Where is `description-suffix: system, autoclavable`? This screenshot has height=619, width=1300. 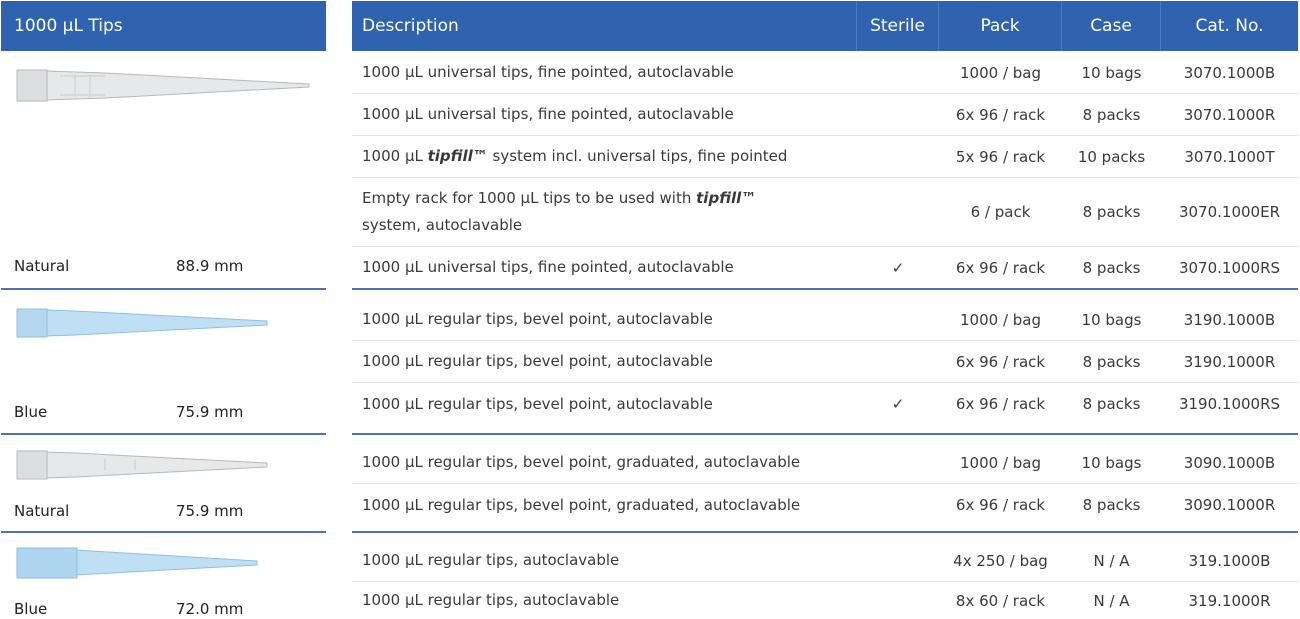
description-suffix: system, autoclavable is located at coordinates (442, 225).